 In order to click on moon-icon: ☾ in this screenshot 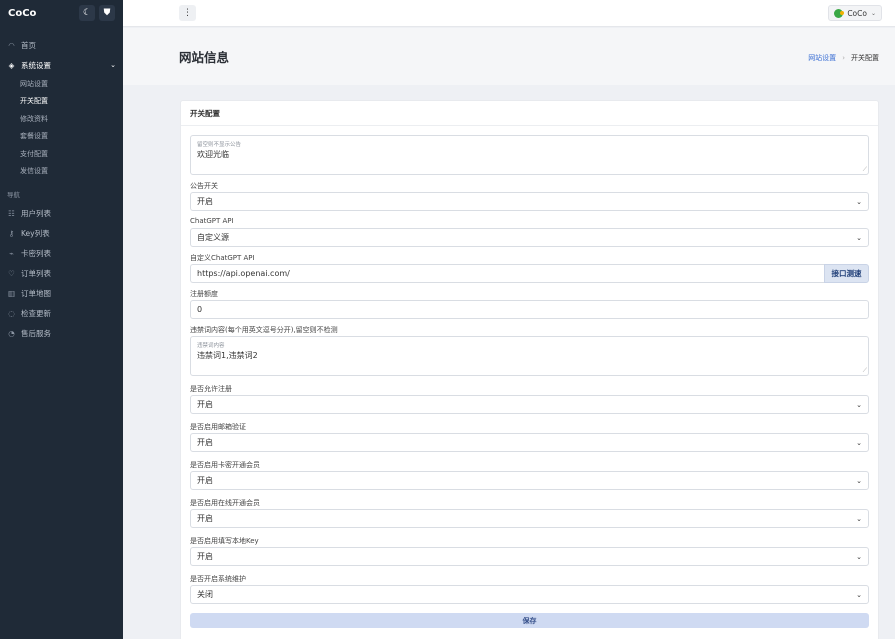, I will do `click(87, 13)`.